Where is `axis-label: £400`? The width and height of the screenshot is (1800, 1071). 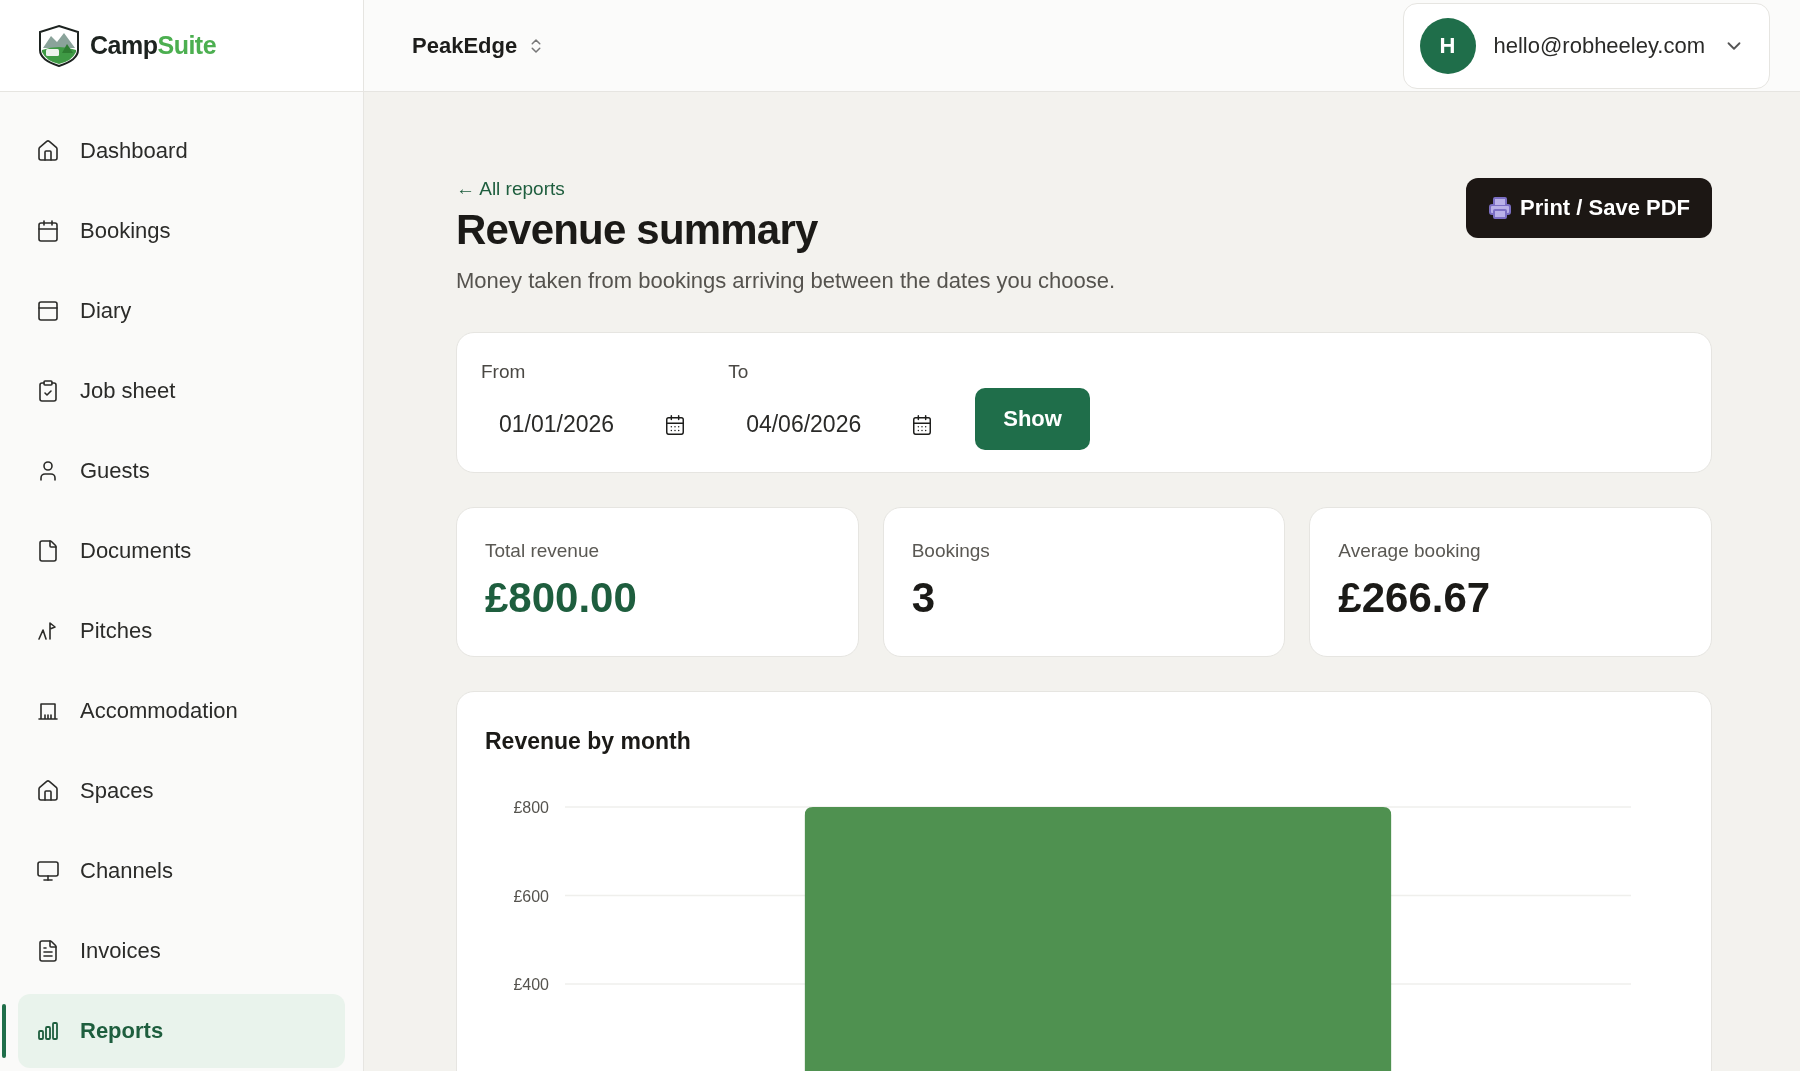 axis-label: £400 is located at coordinates (531, 984).